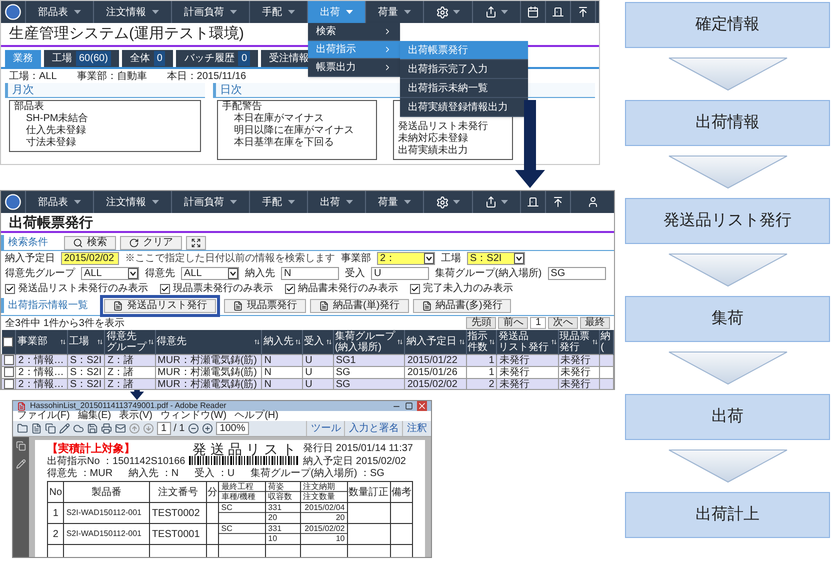 The height and width of the screenshot is (566, 840). I want to click on print-button: 納品書(単)発行, so click(359, 305).